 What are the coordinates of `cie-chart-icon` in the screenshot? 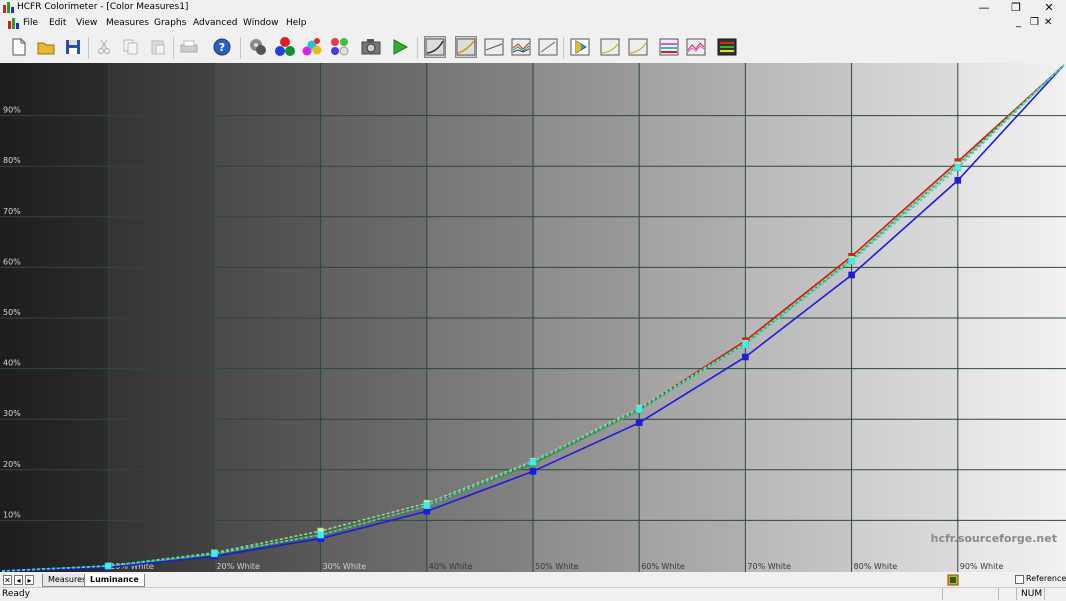 It's located at (548, 47).